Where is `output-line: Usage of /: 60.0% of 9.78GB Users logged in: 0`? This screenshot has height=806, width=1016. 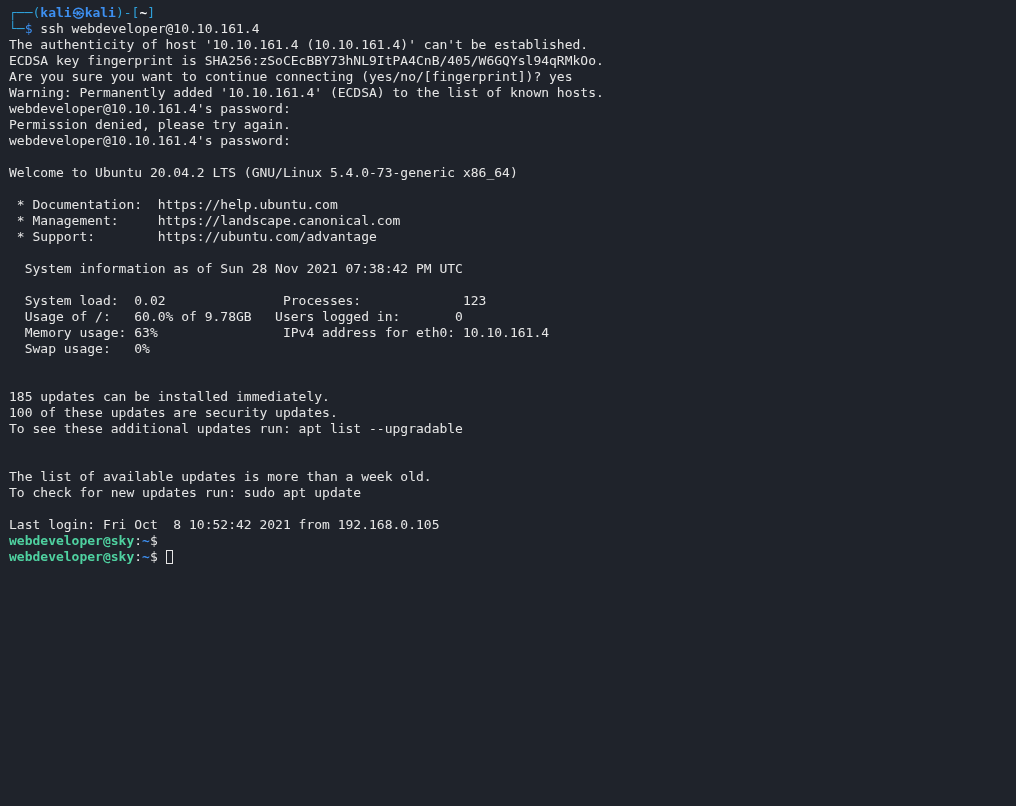
output-line: Usage of /: 60.0% of 9.78GB Users logged in: 0 is located at coordinates (243, 317).